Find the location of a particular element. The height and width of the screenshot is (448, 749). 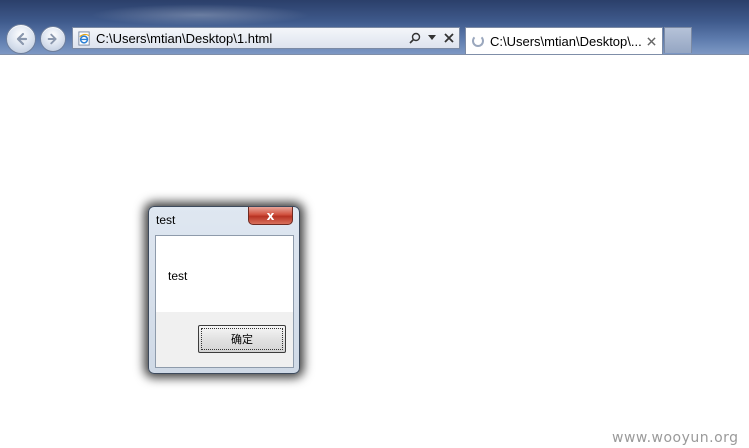

alert-dialog: test x test 确定 is located at coordinates (224, 290).